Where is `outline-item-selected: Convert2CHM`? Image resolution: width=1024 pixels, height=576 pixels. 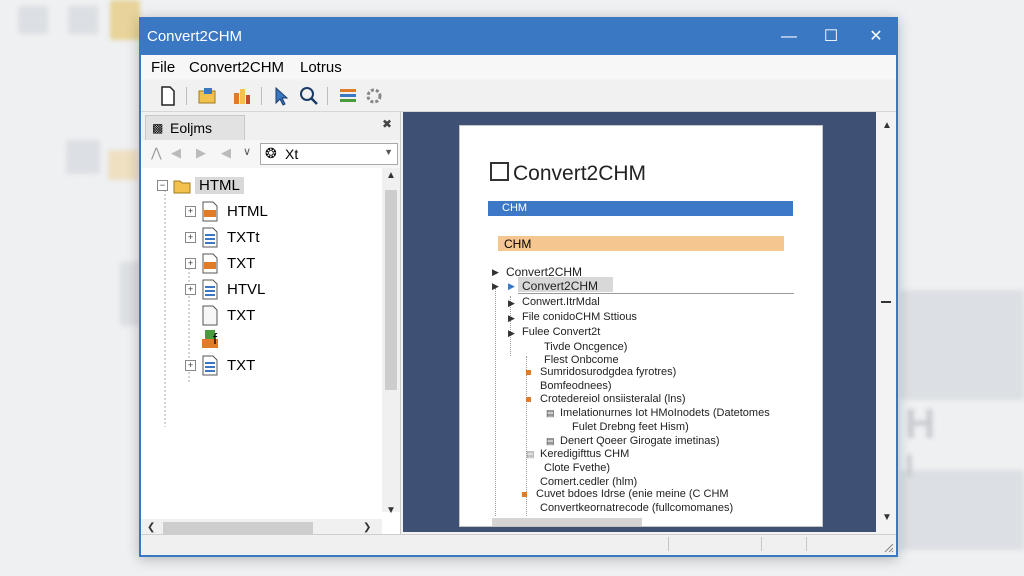 outline-item-selected: Convert2CHM is located at coordinates (560, 286).